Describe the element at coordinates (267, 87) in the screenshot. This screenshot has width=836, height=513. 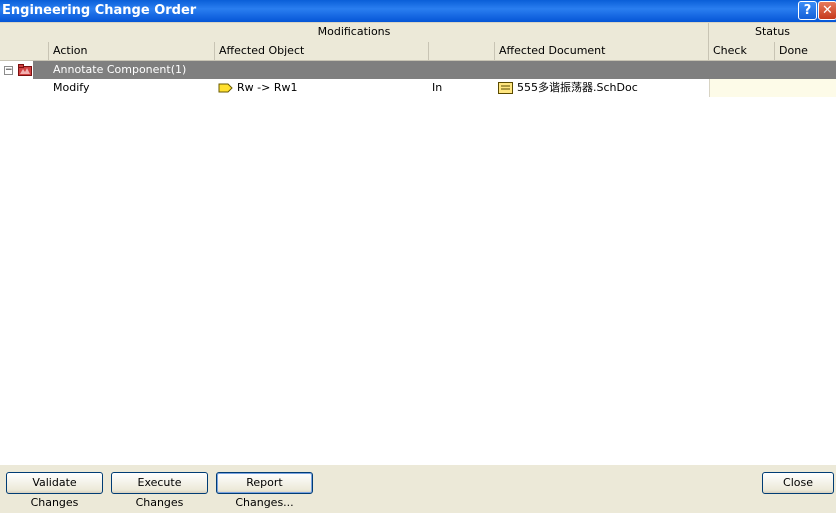
I see `row-affected-object: Rw -> Rw1` at that location.